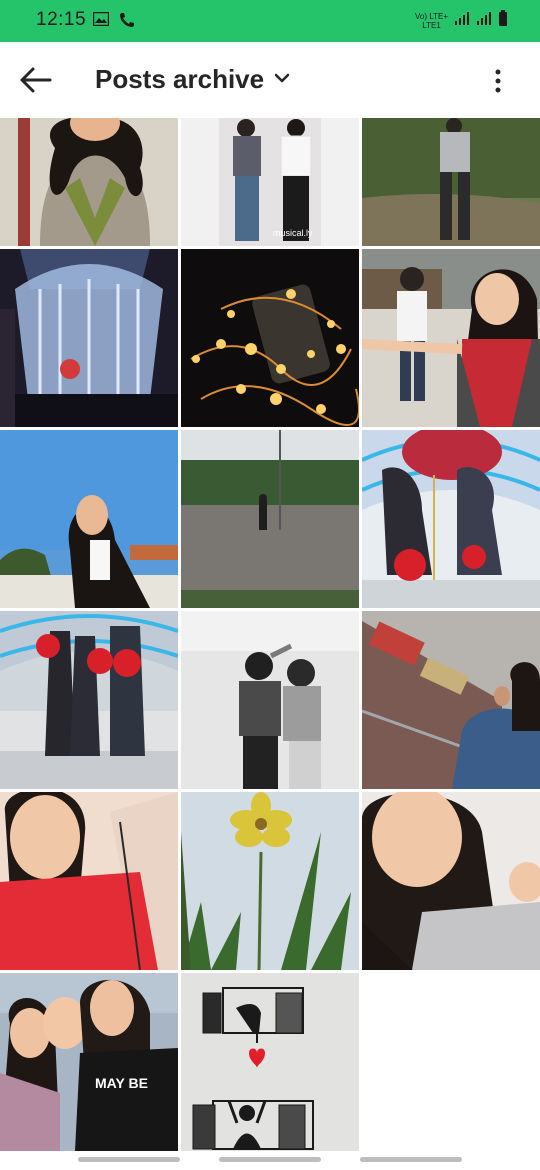 Image resolution: width=540 pixels, height=1170 pixels. Describe the element at coordinates (293, 233) in the screenshot. I see `watermark-text: musical.ly` at that location.